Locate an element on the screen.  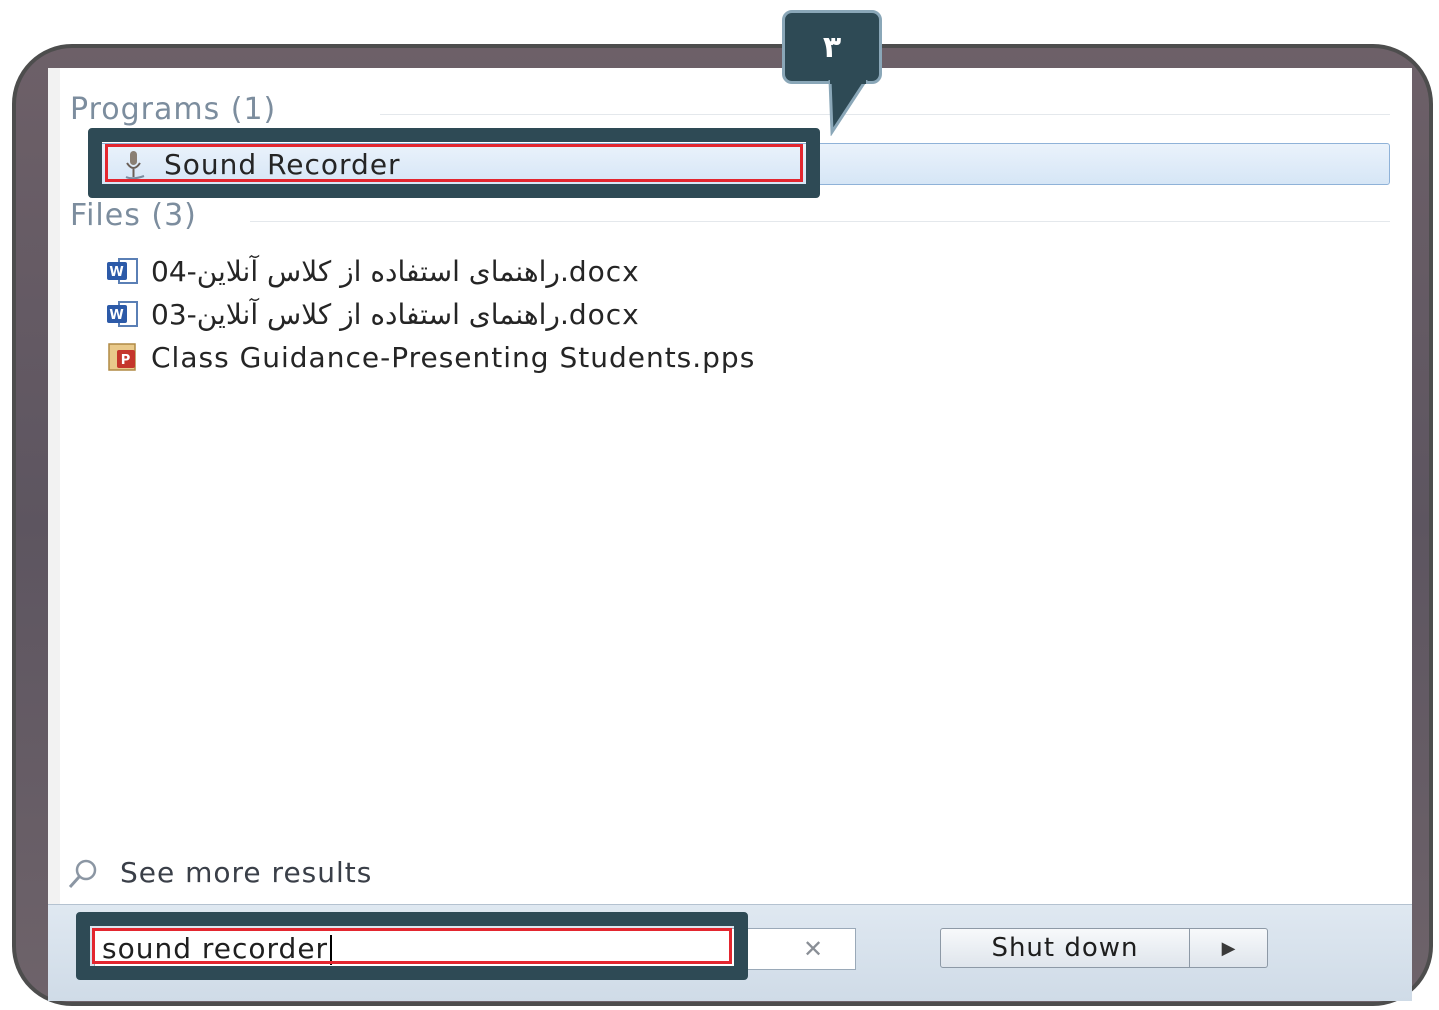
file-item: W راهنمای استفاده از کلاس آنلاین-04.docx is located at coordinates (372, 271).